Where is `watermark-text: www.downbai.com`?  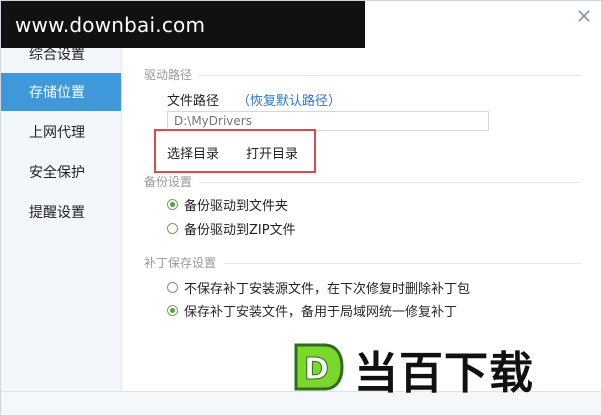 watermark-text: www.downbai.com is located at coordinates (110, 24).